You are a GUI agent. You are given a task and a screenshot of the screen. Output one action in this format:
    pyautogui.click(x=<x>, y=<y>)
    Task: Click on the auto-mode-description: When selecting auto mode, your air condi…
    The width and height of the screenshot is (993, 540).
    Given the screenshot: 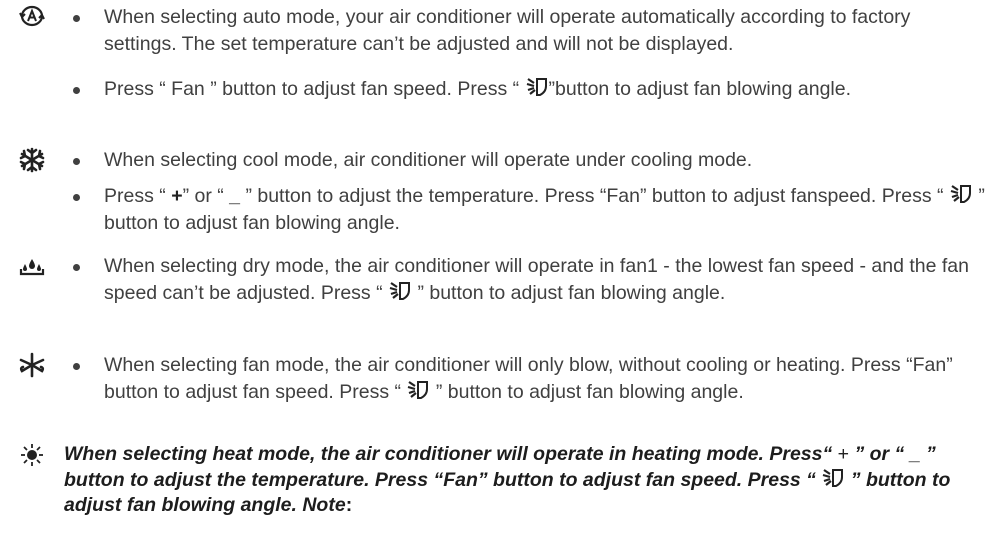 What is the action you would take?
    pyautogui.click(x=507, y=30)
    